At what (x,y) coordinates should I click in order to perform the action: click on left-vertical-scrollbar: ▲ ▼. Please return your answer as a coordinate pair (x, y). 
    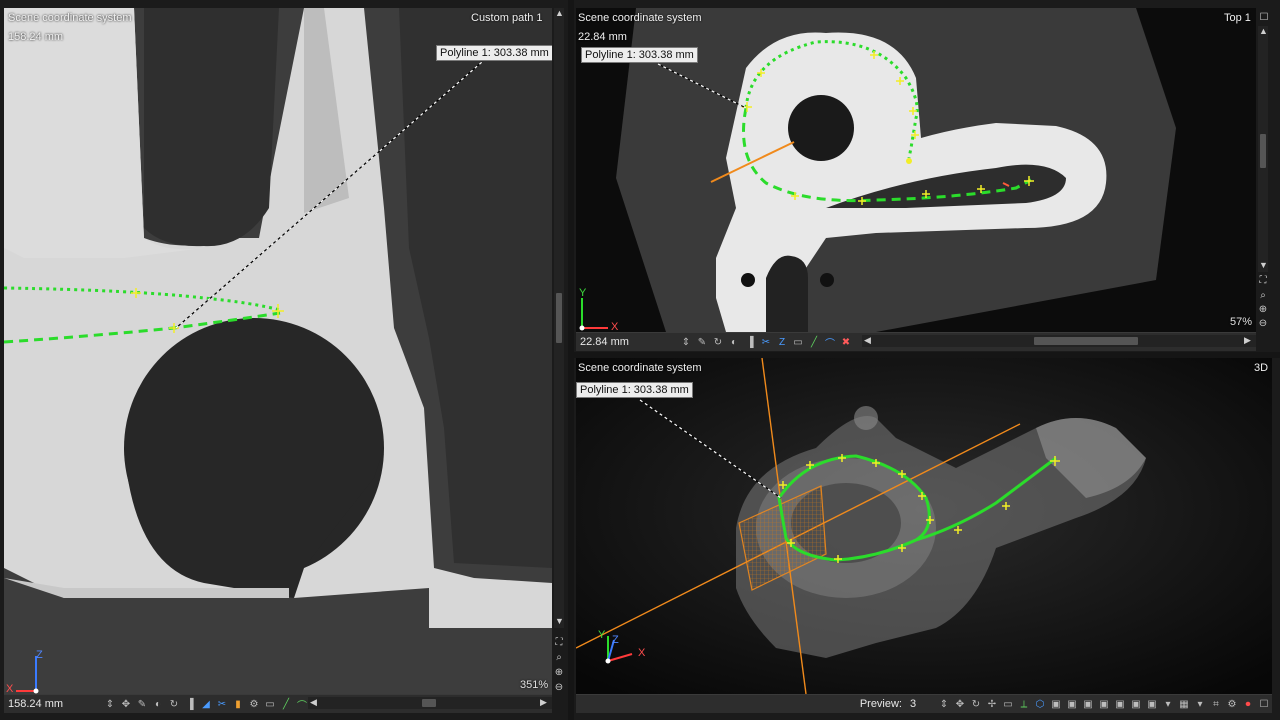
    Looking at the image, I should click on (559, 318).